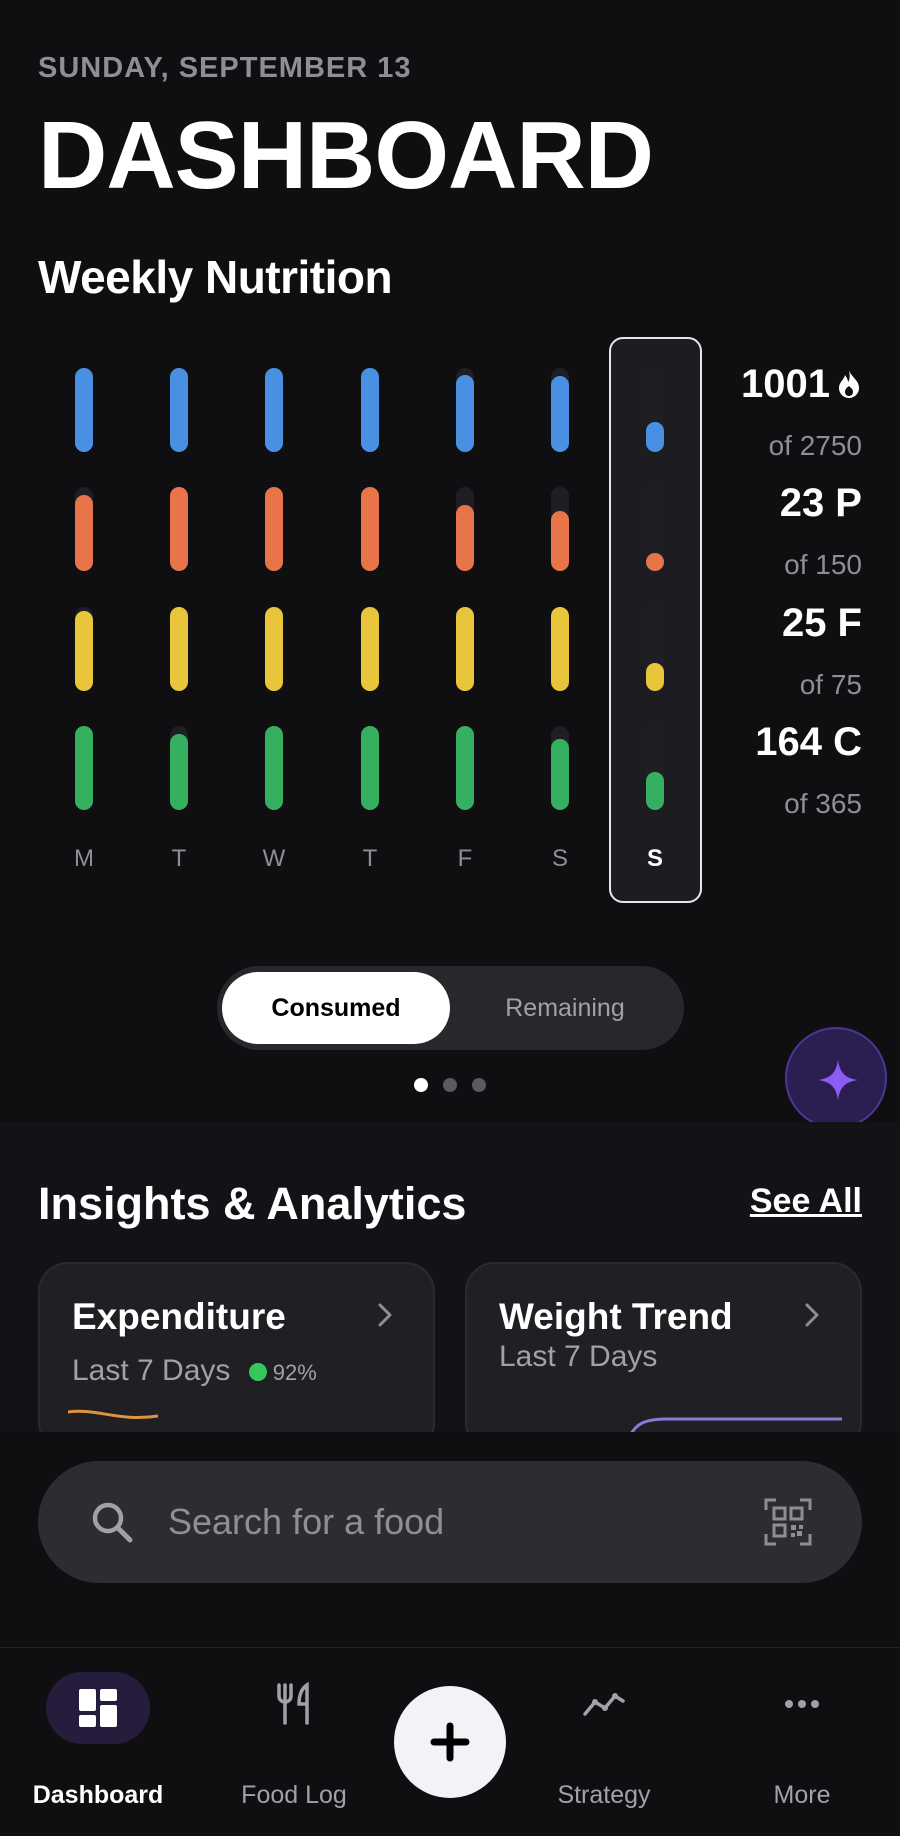 This screenshot has width=900, height=1836. What do you see at coordinates (225, 68) in the screenshot?
I see `date-label: SUNDAY, SEPTEMBER 13` at bounding box center [225, 68].